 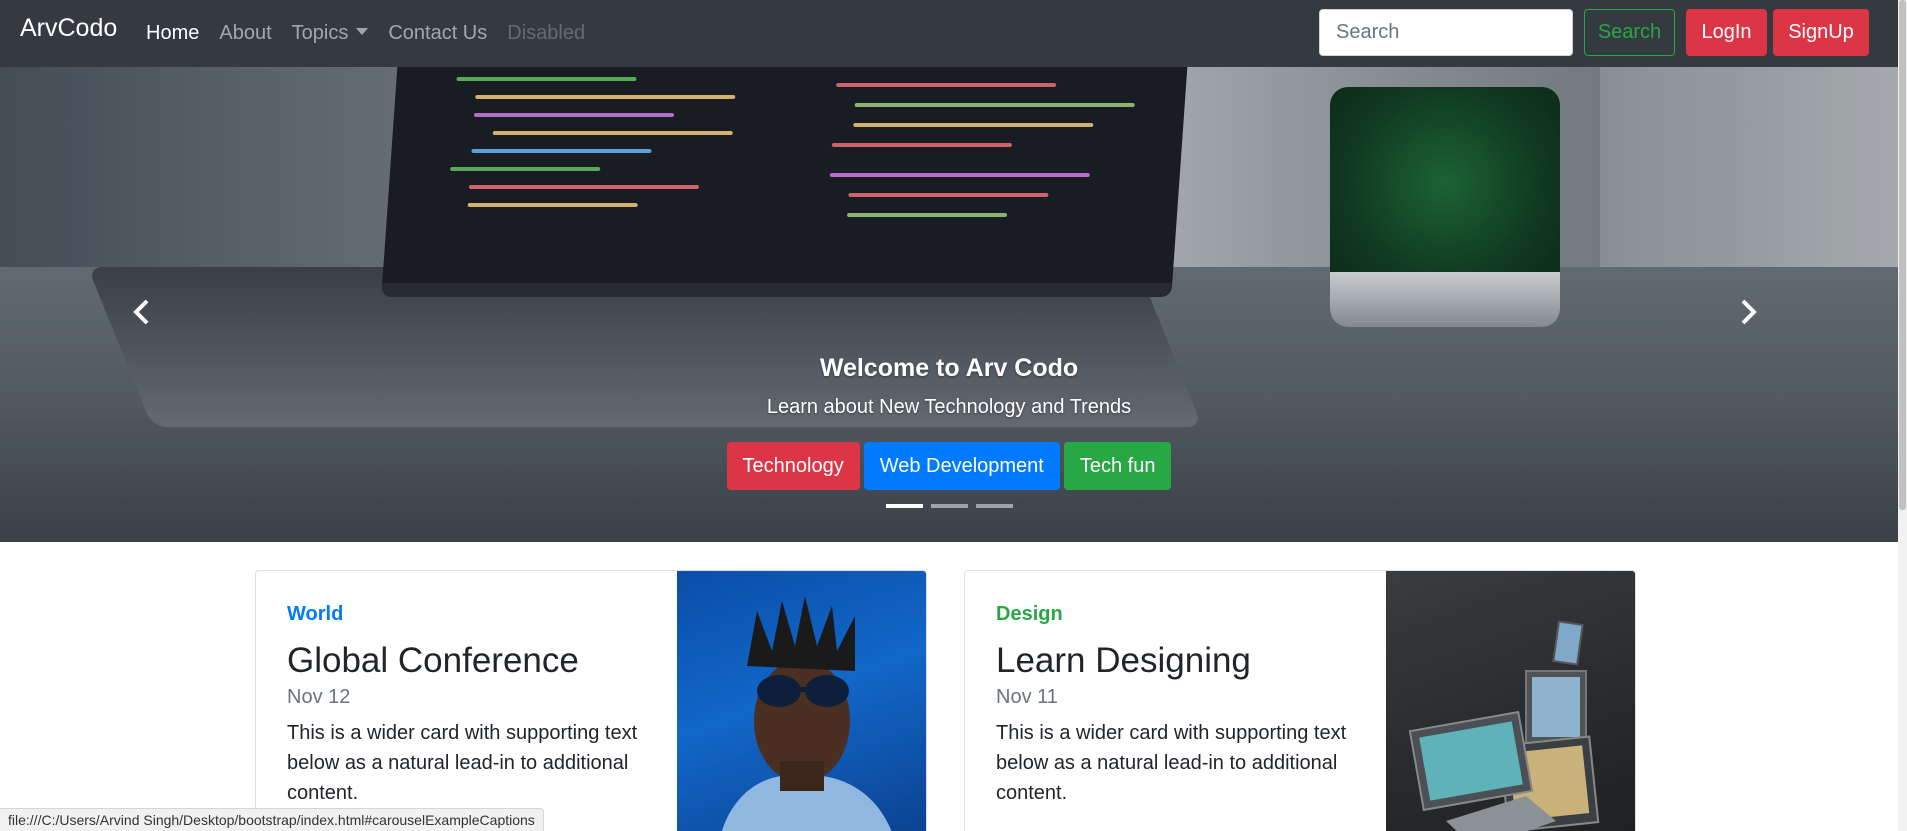 What do you see at coordinates (1029, 614) in the screenshot?
I see `card-category: Design` at bounding box center [1029, 614].